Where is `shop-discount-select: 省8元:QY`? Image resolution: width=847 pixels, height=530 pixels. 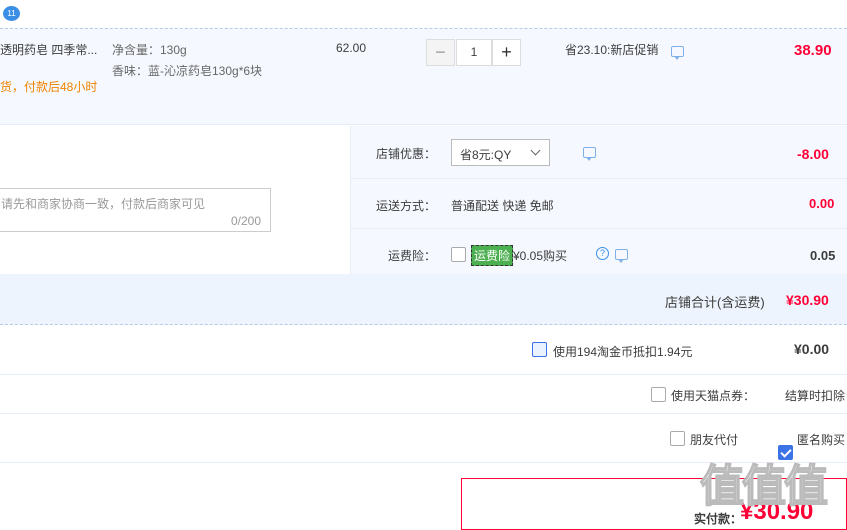 shop-discount-select: 省8元:QY is located at coordinates (500, 152).